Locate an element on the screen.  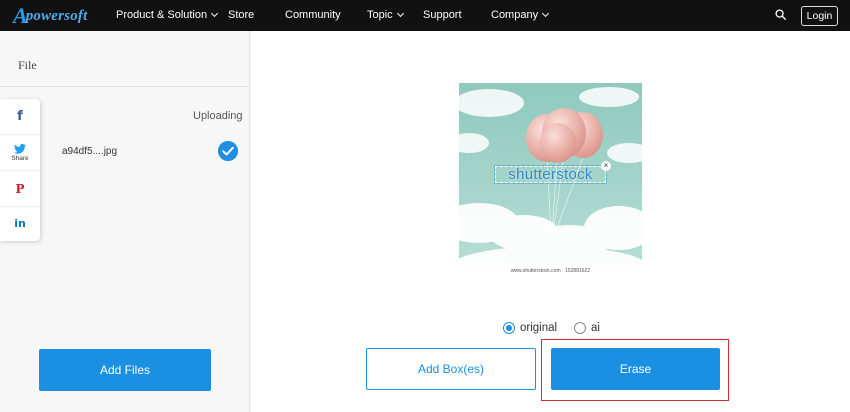
close-icon: × is located at coordinates (606, 166).